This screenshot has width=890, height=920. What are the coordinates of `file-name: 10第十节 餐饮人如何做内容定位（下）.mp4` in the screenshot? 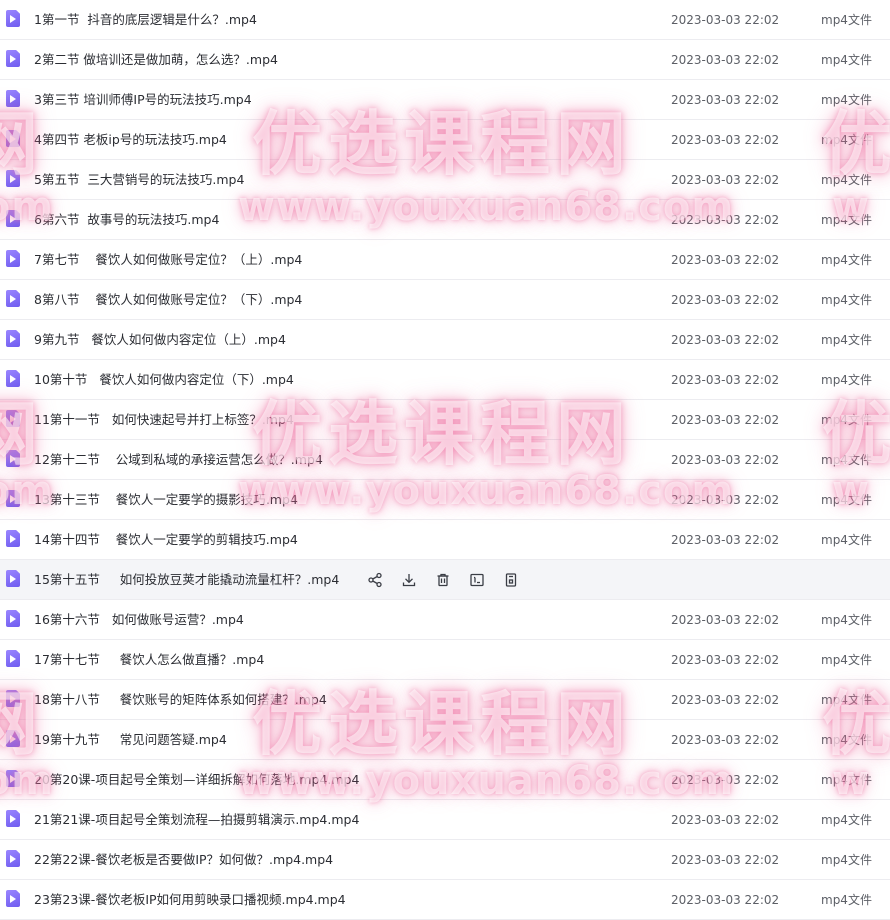 It's located at (164, 380).